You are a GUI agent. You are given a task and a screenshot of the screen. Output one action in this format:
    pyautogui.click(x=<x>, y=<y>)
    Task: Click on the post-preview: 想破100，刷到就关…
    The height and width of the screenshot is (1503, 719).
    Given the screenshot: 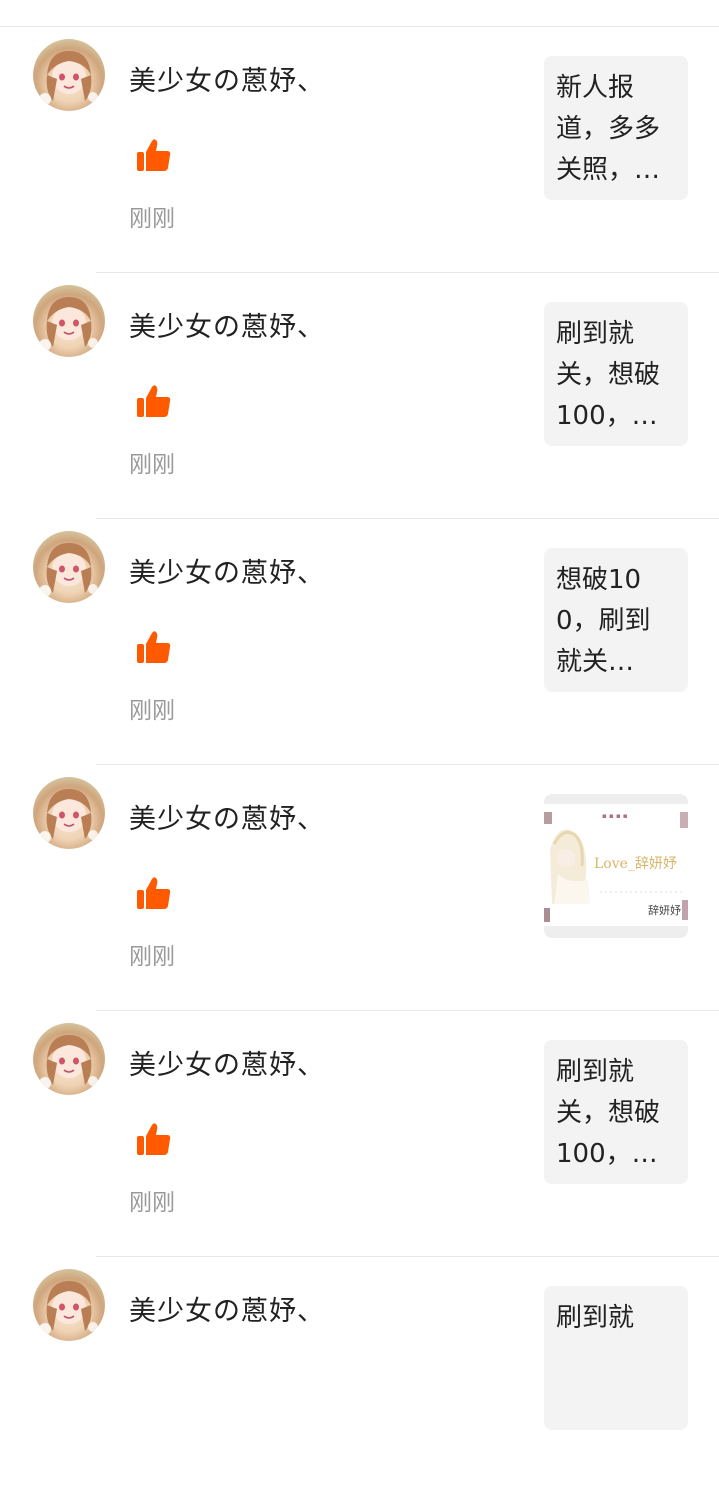 What is the action you would take?
    pyautogui.click(x=616, y=620)
    